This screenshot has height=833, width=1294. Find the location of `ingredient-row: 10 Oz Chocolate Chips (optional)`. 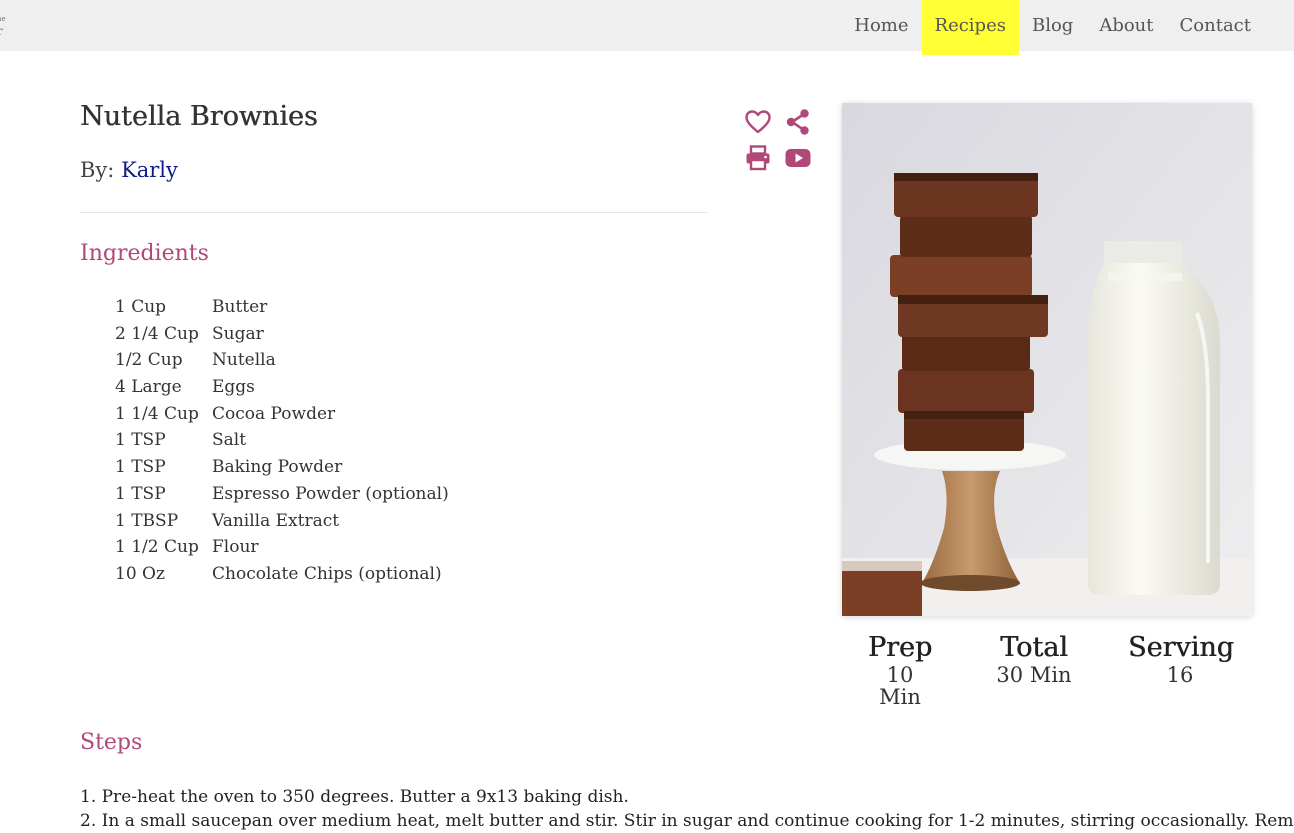

ingredient-row: 10 Oz Chocolate Chips (optional) is located at coordinates (282, 577).